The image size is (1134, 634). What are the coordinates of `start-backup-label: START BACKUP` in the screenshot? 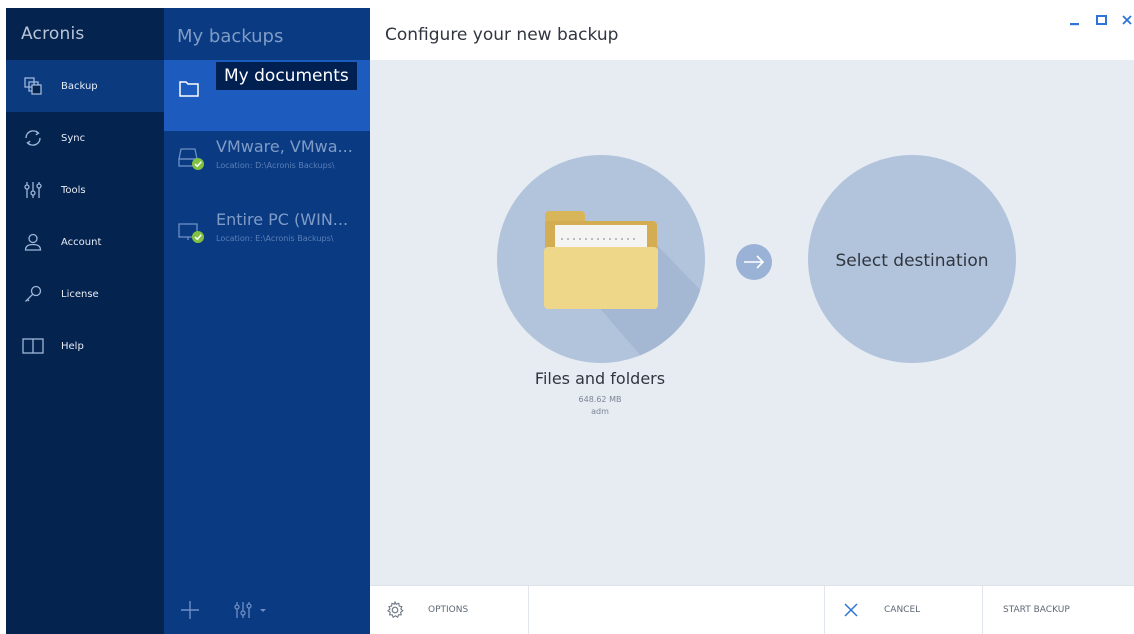 It's located at (1036, 610).